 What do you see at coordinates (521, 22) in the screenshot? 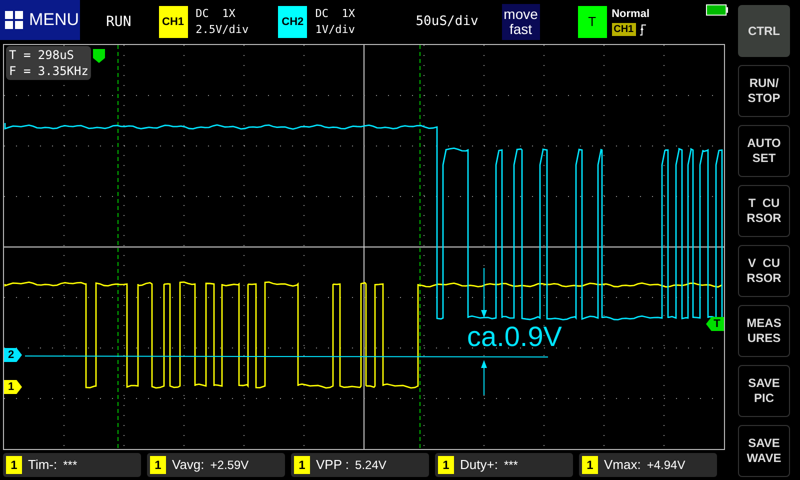
I see `move-mode-button: move fast` at bounding box center [521, 22].